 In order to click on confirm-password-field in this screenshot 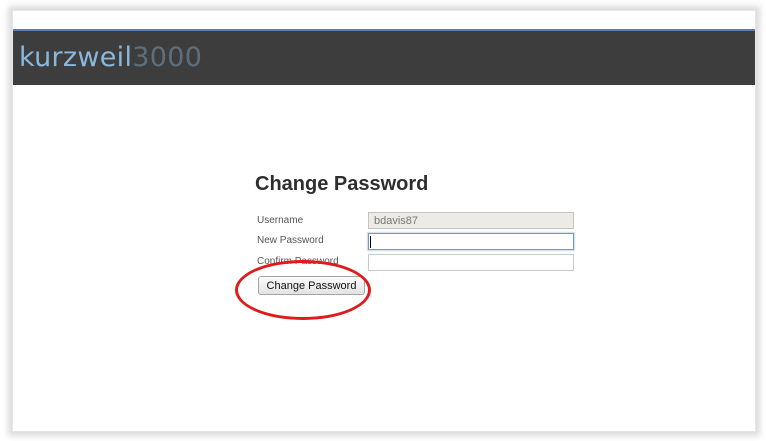, I will do `click(471, 262)`.